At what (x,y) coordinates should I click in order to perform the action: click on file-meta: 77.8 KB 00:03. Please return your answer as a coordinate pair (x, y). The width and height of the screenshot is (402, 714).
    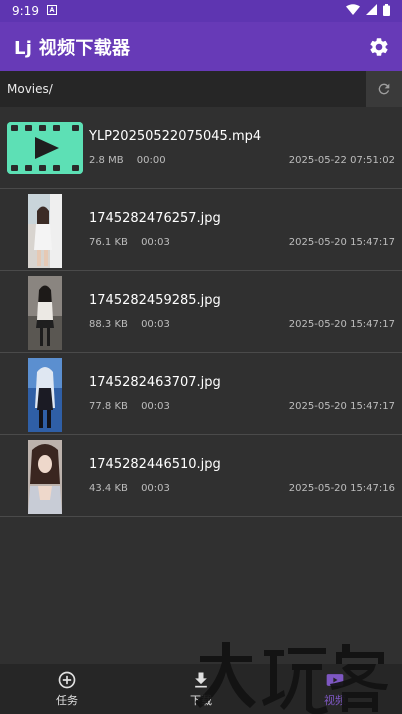
    Looking at the image, I should click on (134, 406).